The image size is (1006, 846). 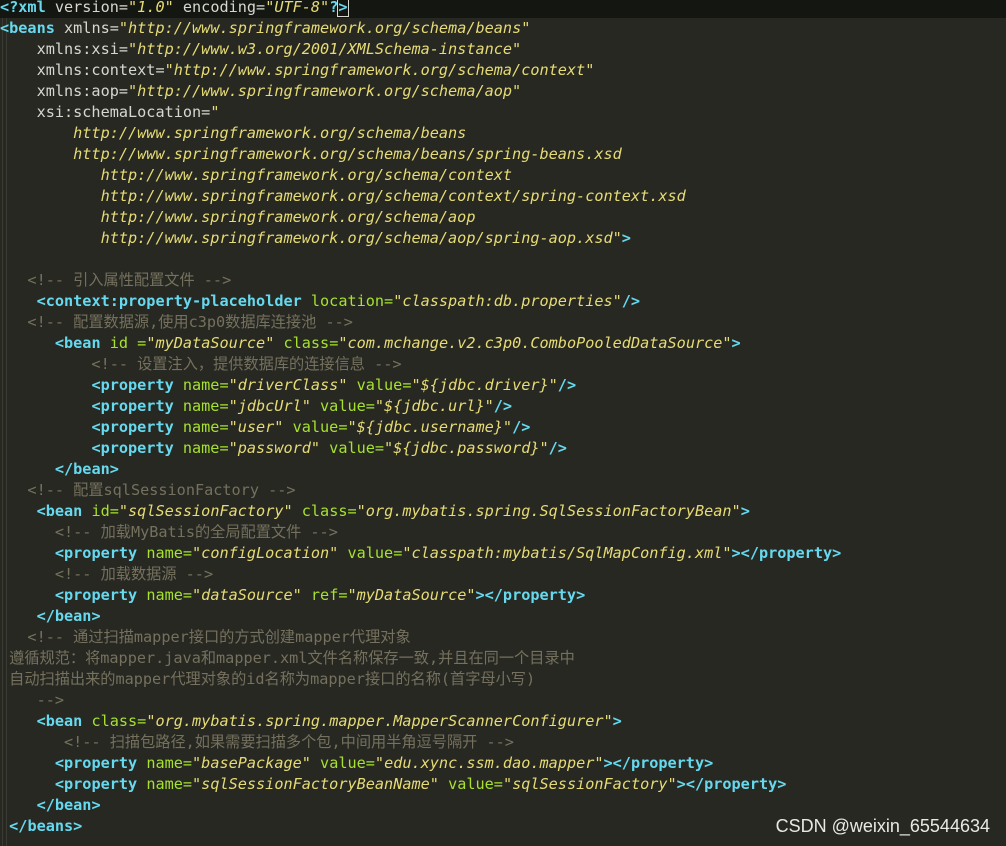 I want to click on xml-string-token: "sqlSessionFactoryBeanName", so click(x=315, y=784).